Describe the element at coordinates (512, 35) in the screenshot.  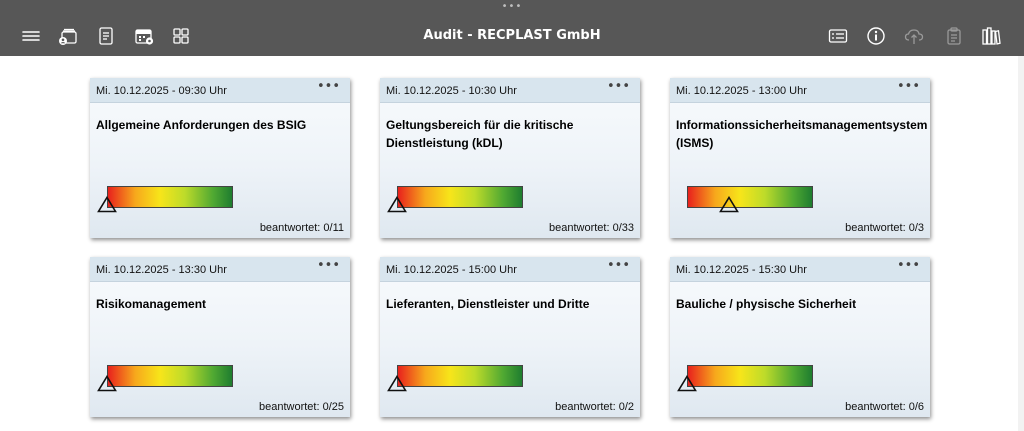
I see `window-title: Audit - RECPLAST GmbH` at that location.